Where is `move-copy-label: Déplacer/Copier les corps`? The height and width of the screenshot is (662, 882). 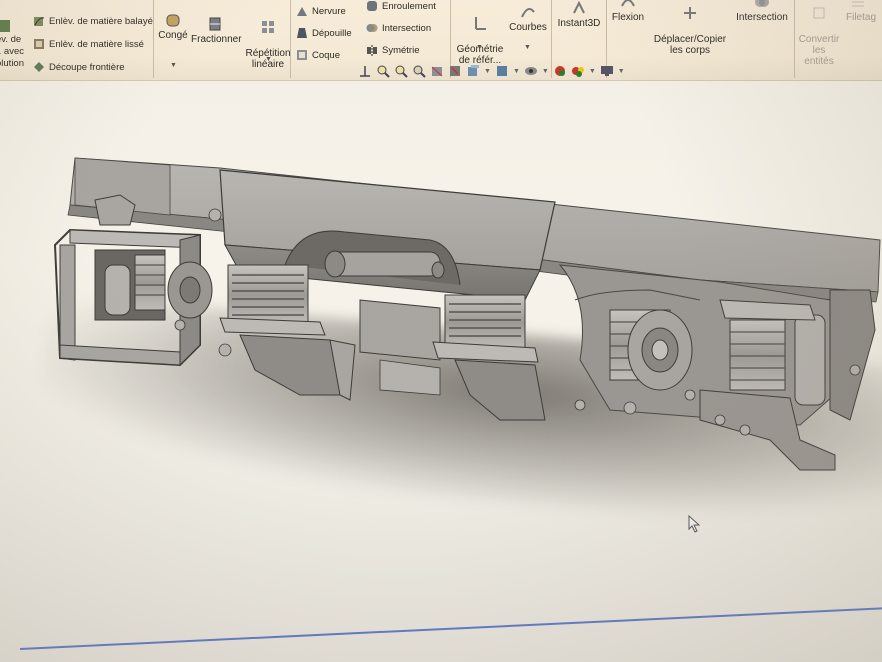 move-copy-label: Déplacer/Copier les corps is located at coordinates (690, 45).